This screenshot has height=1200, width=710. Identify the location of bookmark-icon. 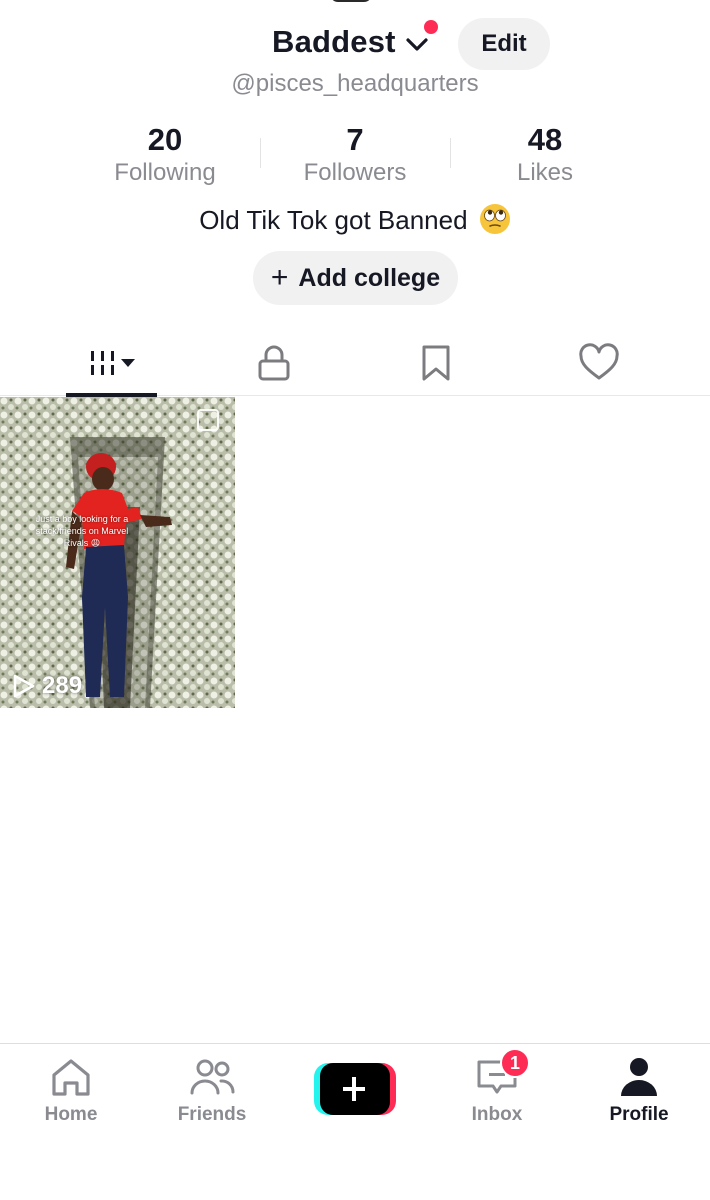
(436, 363).